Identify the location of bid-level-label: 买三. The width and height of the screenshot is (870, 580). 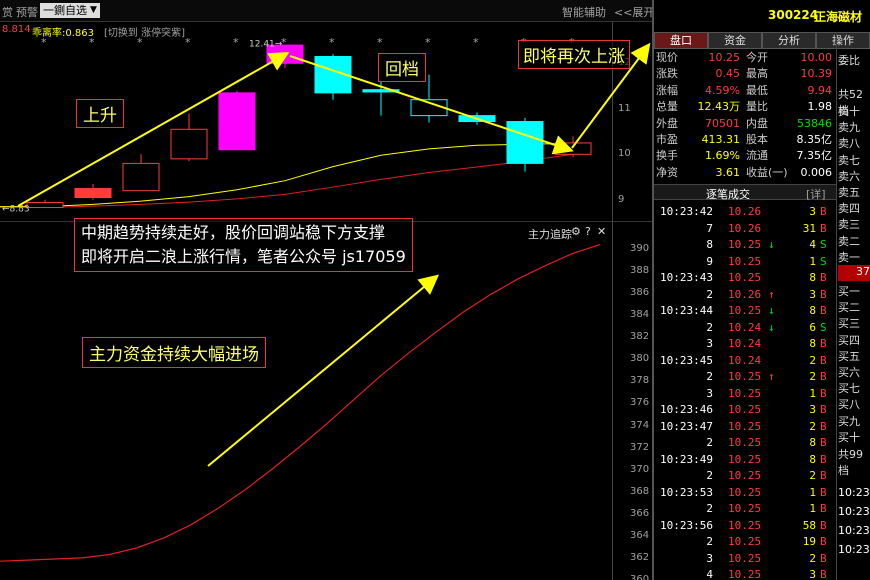
(849, 324).